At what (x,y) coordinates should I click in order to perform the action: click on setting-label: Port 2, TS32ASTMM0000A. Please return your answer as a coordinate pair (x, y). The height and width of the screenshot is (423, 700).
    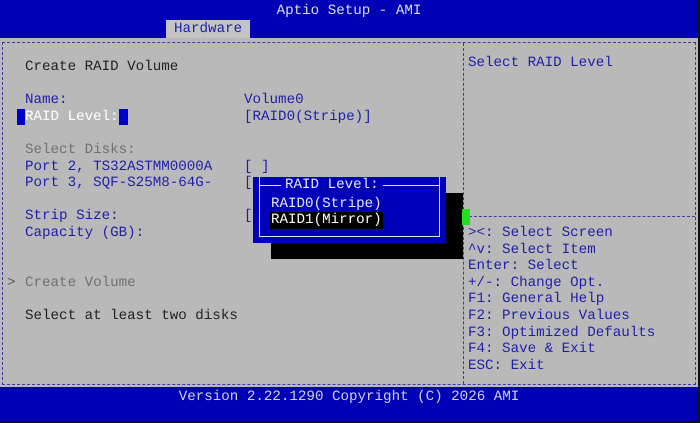
    Looking at the image, I should click on (118, 166).